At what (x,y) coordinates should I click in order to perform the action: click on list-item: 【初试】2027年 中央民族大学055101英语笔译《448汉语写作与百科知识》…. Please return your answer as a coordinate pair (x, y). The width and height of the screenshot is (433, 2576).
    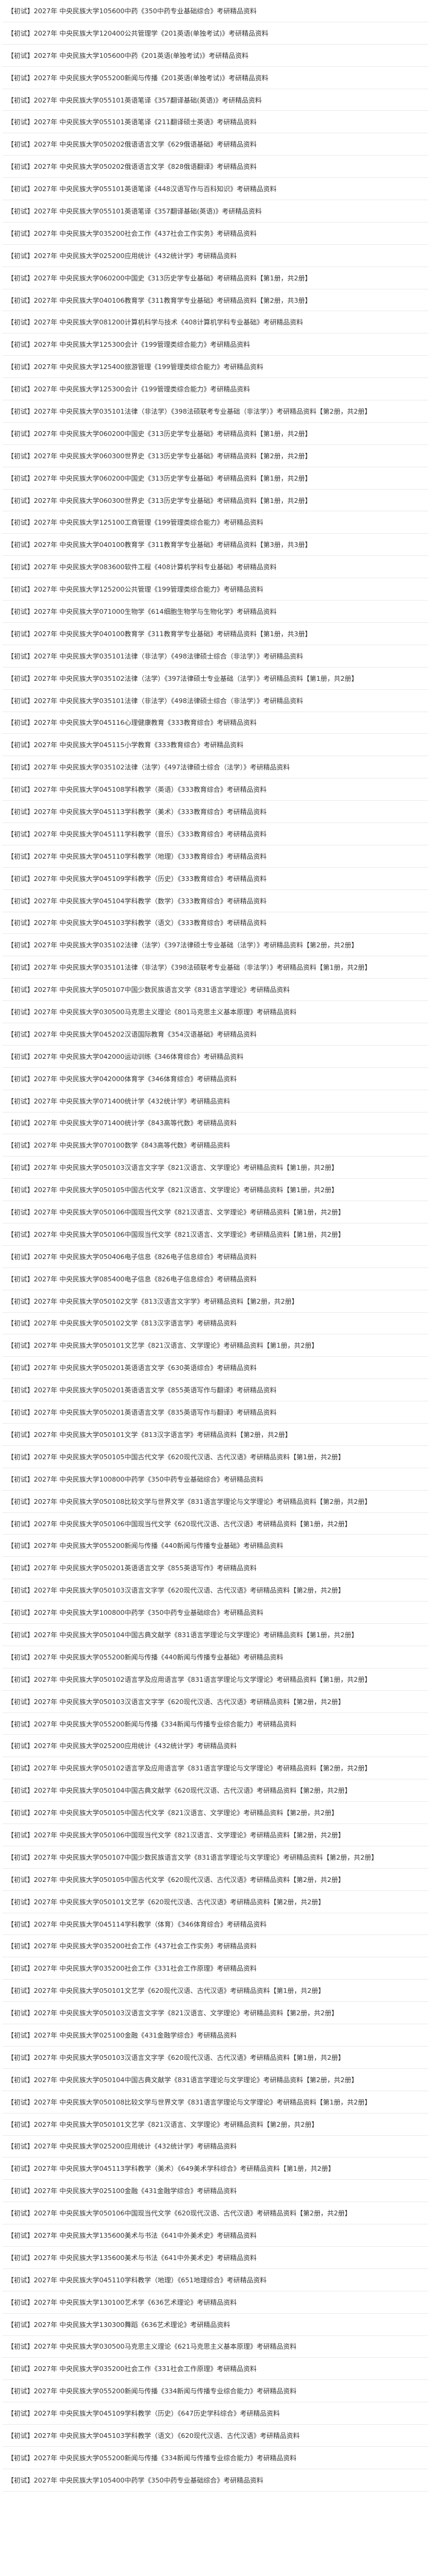
    Looking at the image, I should click on (215, 189).